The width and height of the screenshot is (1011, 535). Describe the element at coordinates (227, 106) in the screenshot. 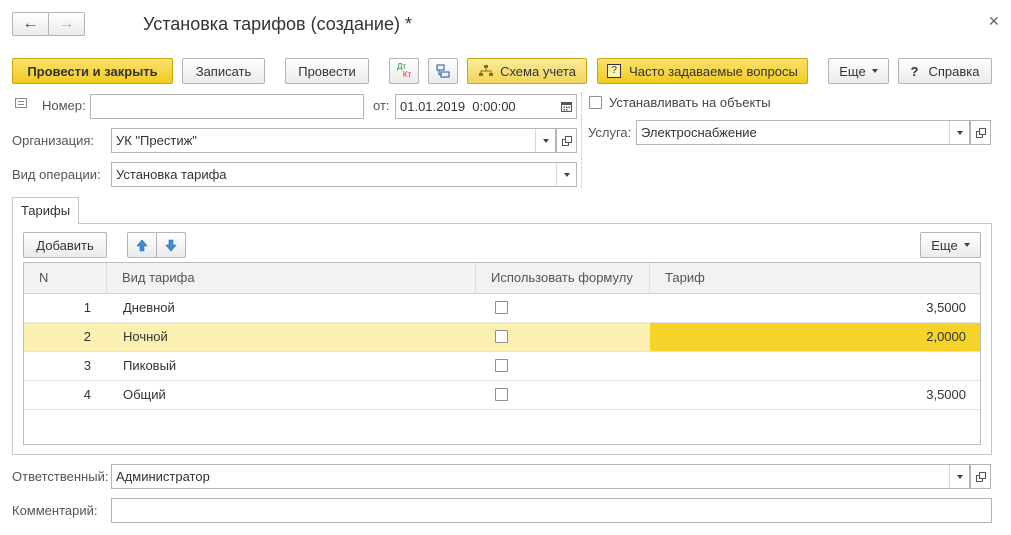

I see `number-field` at that location.